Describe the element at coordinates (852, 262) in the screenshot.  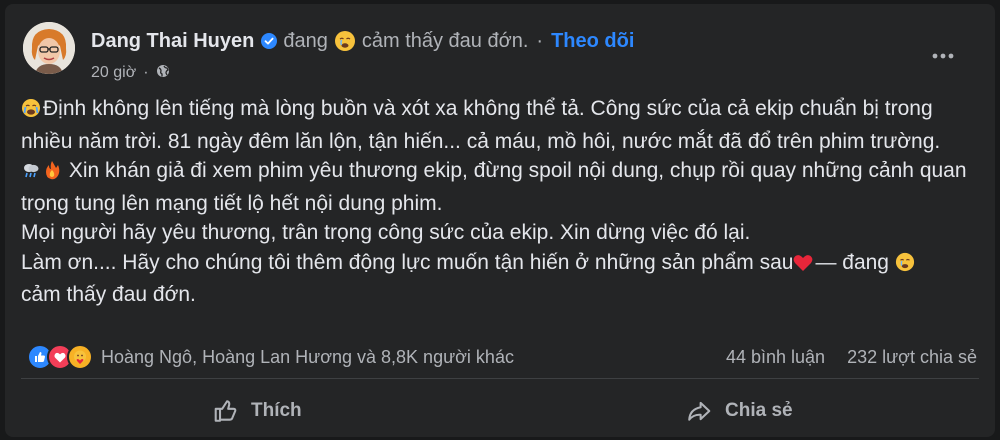
I see `post-line-4b: — đang` at that location.